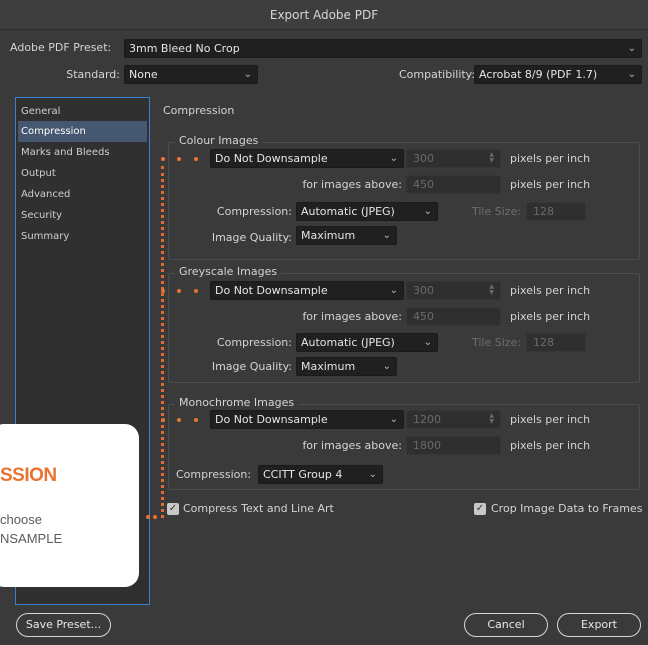 Image resolution: width=648 pixels, height=645 pixels. Describe the element at coordinates (328, 235) in the screenshot. I see `colour-quality-value: Maximum` at that location.